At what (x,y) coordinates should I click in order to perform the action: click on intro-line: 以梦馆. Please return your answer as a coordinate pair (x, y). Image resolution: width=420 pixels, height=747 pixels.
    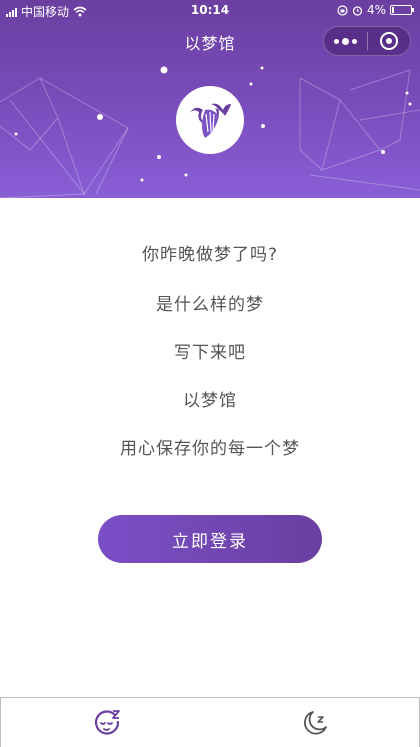
    Looking at the image, I should click on (210, 401).